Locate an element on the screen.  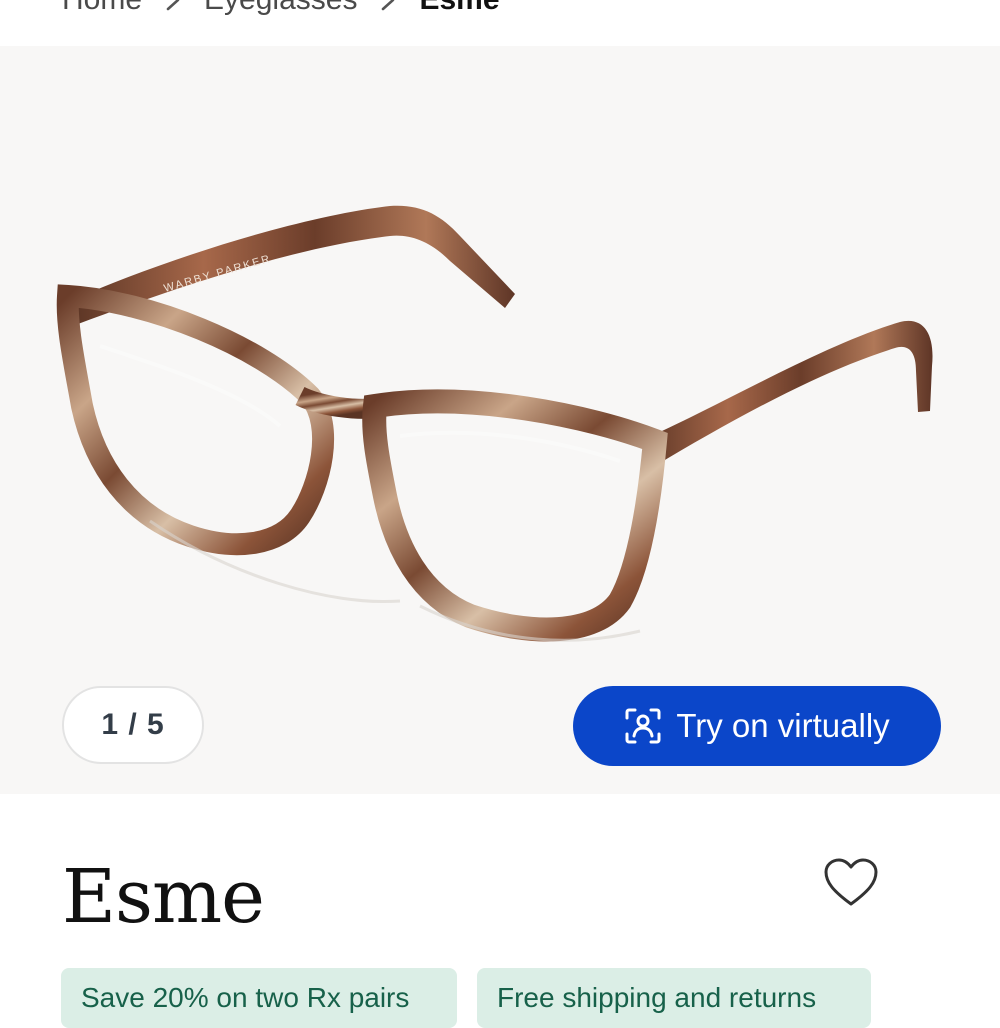
try-on-virtually-button: Try on virtually is located at coordinates (757, 726).